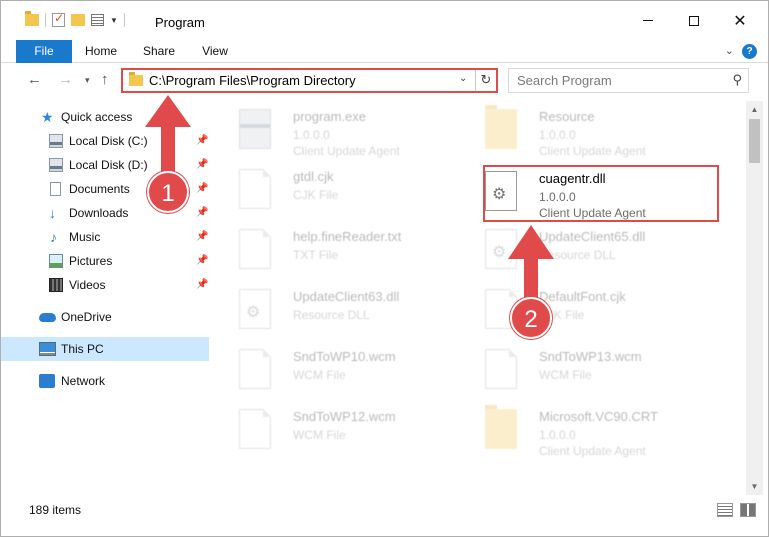  What do you see at coordinates (168, 192) in the screenshot?
I see `step-badge-1: 1` at bounding box center [168, 192].